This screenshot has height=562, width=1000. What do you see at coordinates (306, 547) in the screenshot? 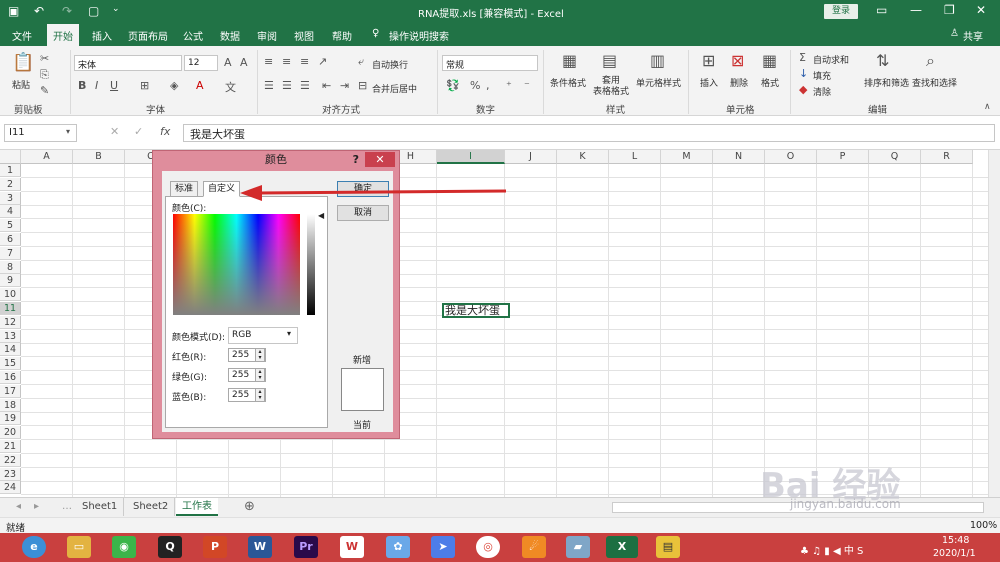
I see `premiere-icon: Pr` at bounding box center [306, 547].